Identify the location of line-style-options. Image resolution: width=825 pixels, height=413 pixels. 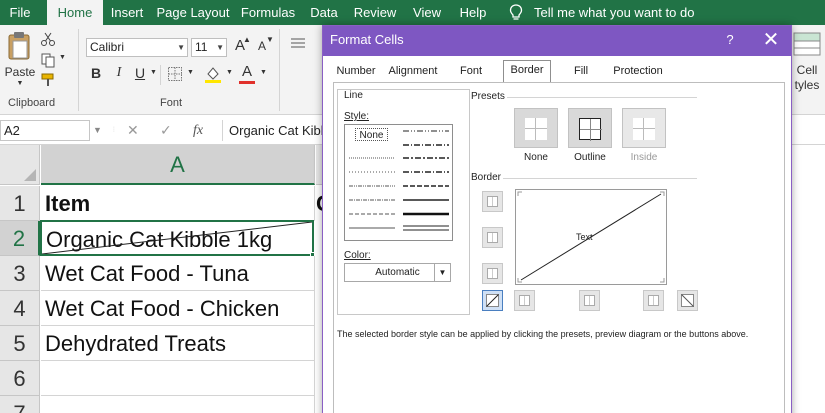
(398, 182).